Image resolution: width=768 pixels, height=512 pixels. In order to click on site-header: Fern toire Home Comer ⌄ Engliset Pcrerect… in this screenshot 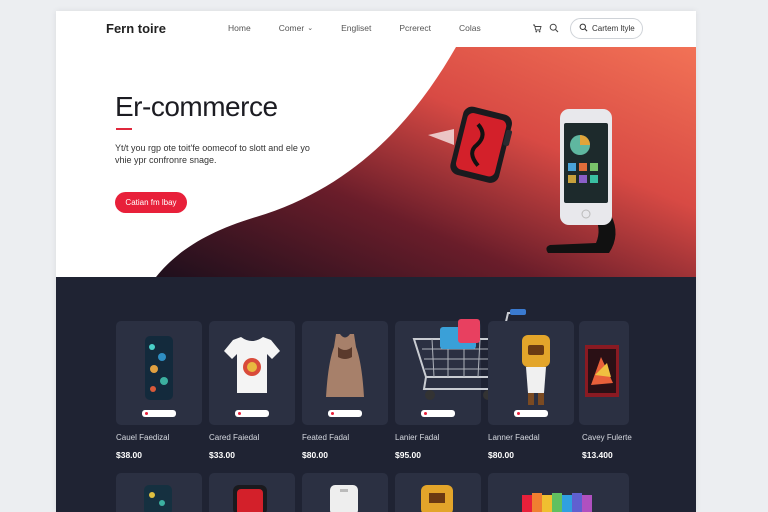, I will do `click(376, 29)`.